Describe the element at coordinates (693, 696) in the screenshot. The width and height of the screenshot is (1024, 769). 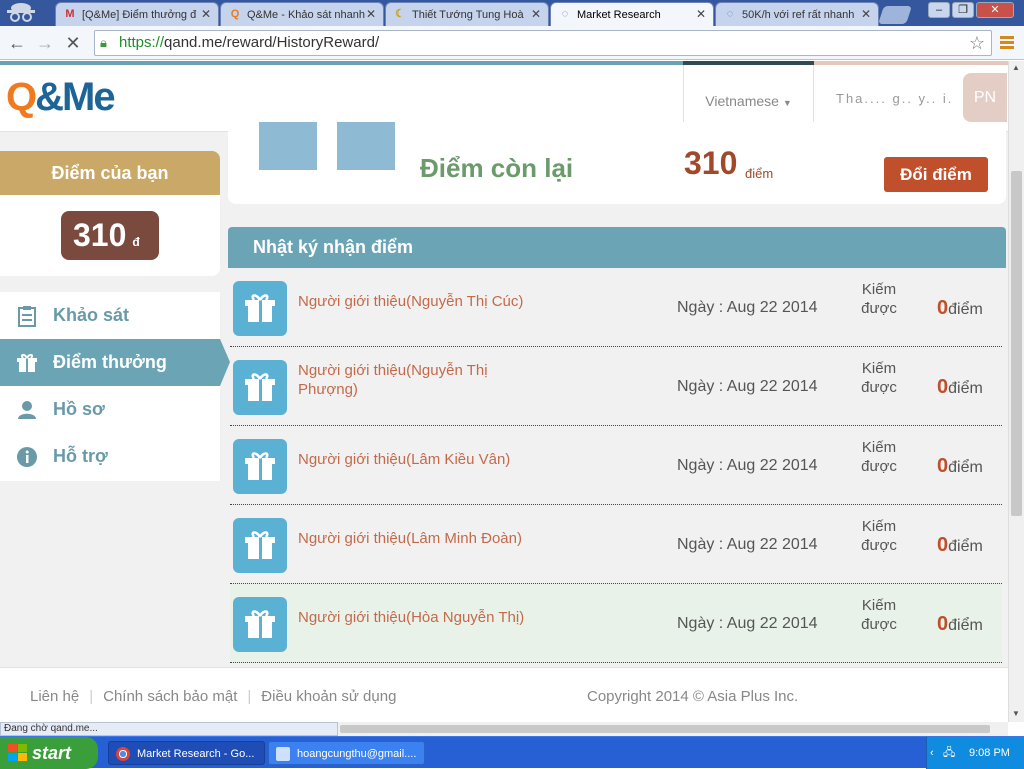
I see `copyright: Copyright 2014 © Asia Plus Inc.` at that location.